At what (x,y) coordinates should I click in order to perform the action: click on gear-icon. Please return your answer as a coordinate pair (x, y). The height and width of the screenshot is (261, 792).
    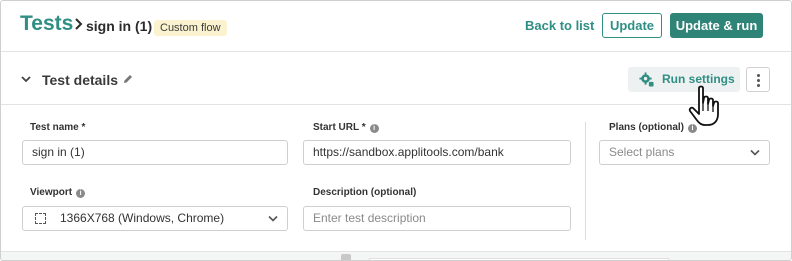
    Looking at the image, I should click on (646, 79).